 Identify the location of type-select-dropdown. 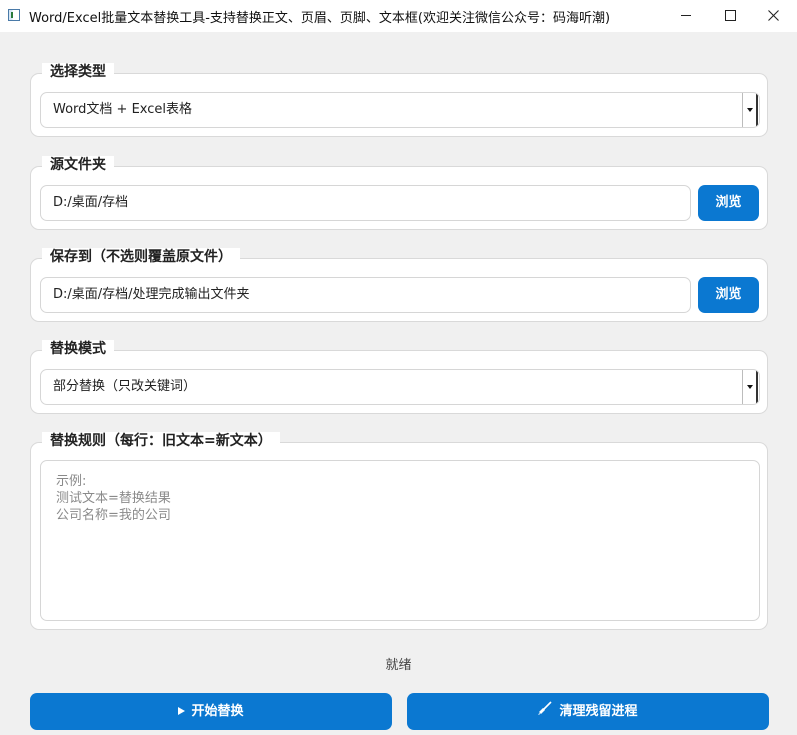
(750, 110).